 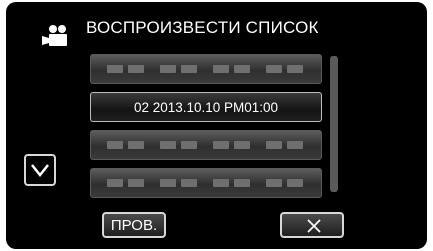 I want to click on check-button: ПРОВ., so click(x=134, y=225).